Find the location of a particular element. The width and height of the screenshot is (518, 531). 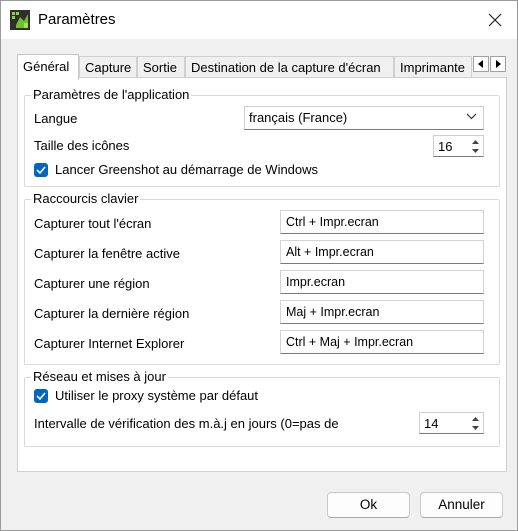

arrow-left-icon is located at coordinates (480, 64).